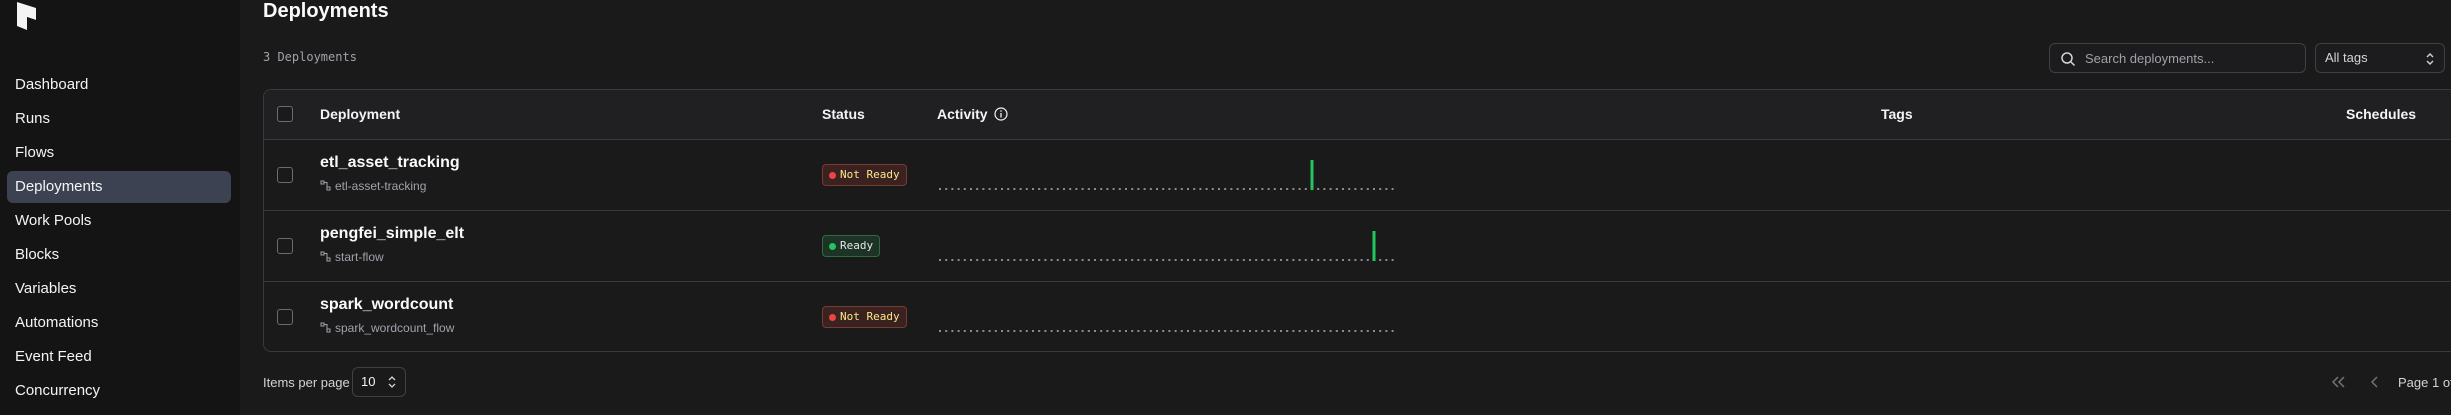 This screenshot has height=415, width=2451. I want to click on sidebar-item-concurrency: Concurrency, so click(119, 391).